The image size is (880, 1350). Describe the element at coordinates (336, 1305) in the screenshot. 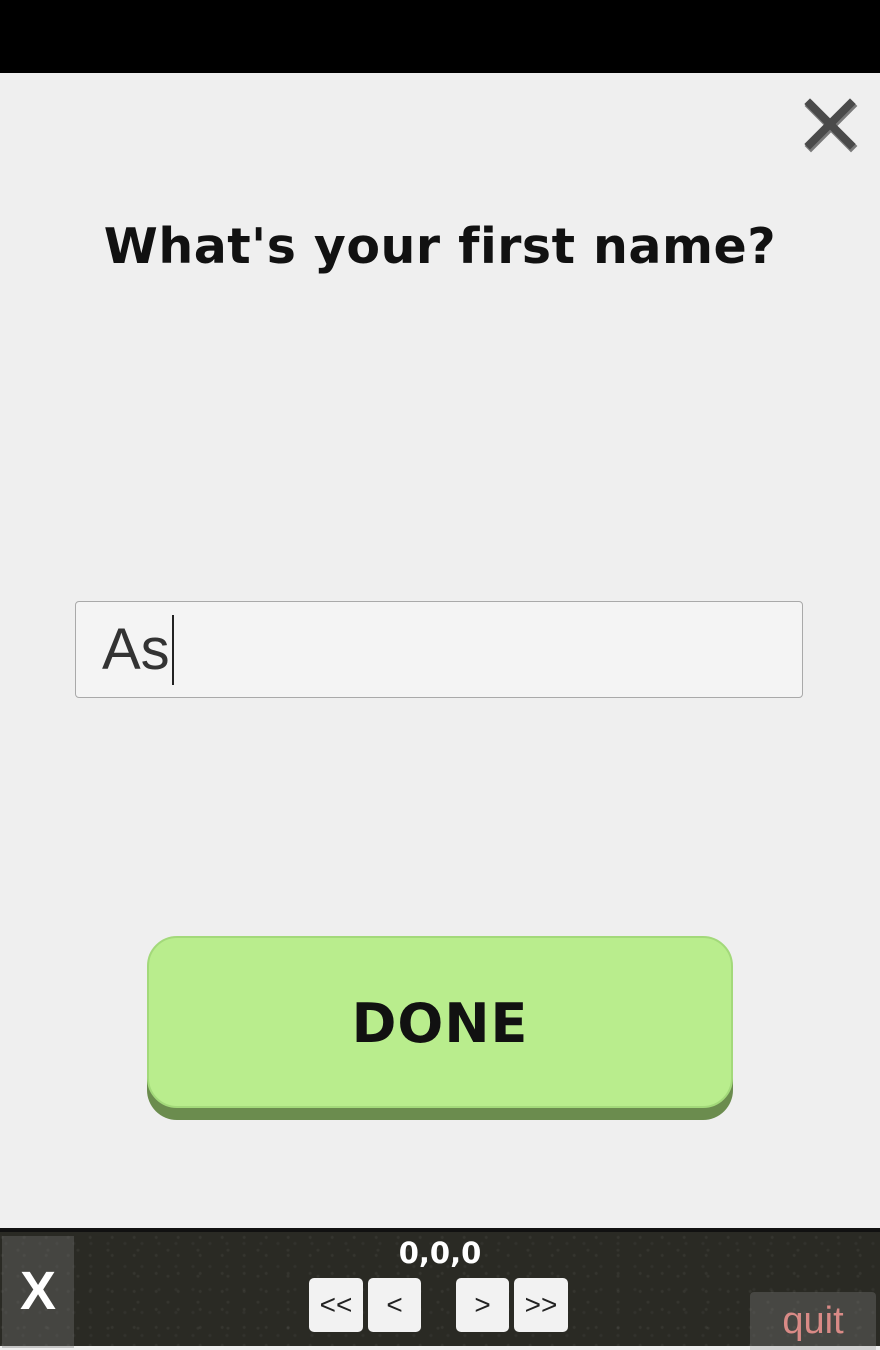

I see `first-button: <<` at that location.